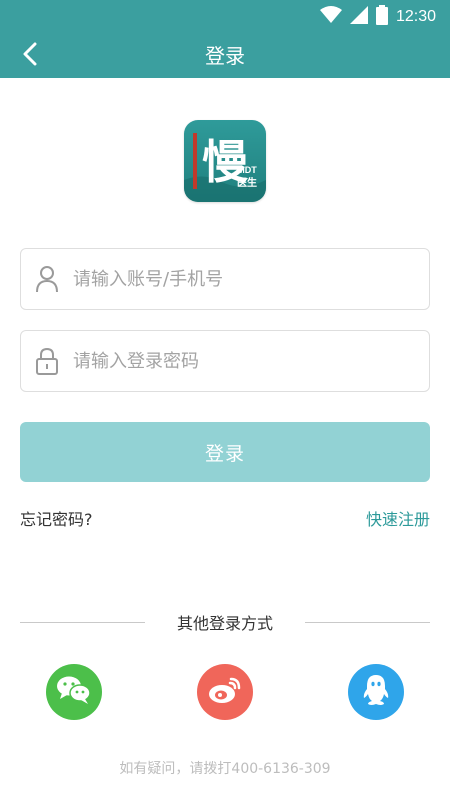  I want to click on signal-icon, so click(358, 17).